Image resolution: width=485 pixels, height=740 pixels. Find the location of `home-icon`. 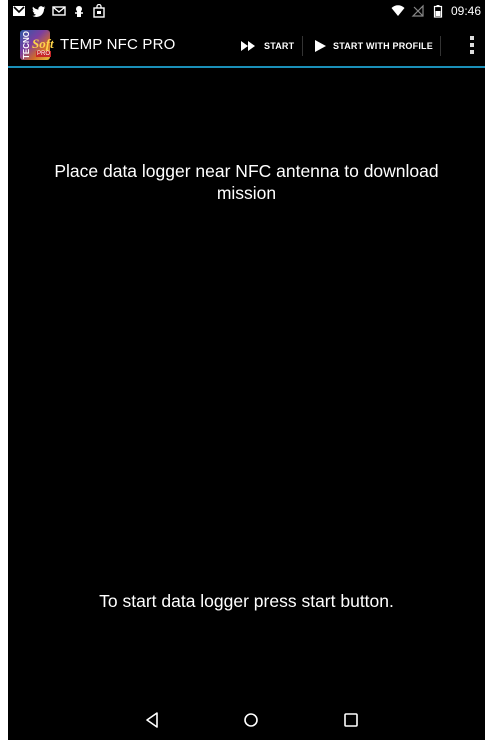

home-icon is located at coordinates (251, 720).